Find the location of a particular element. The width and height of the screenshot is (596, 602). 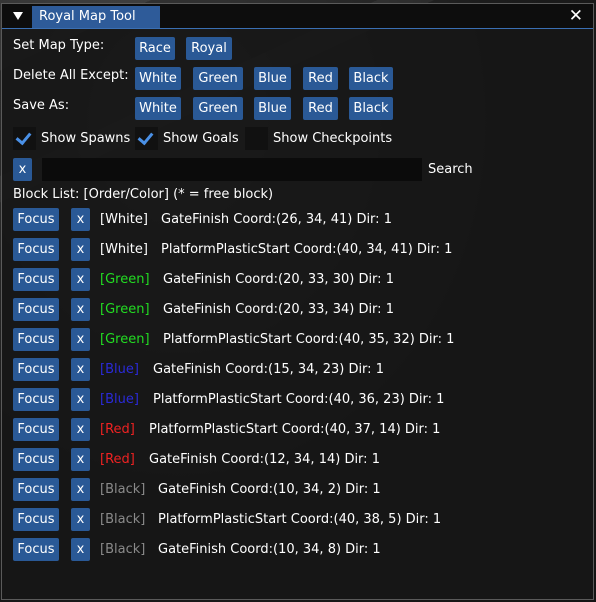

clear-search-button: x is located at coordinates (22, 169).